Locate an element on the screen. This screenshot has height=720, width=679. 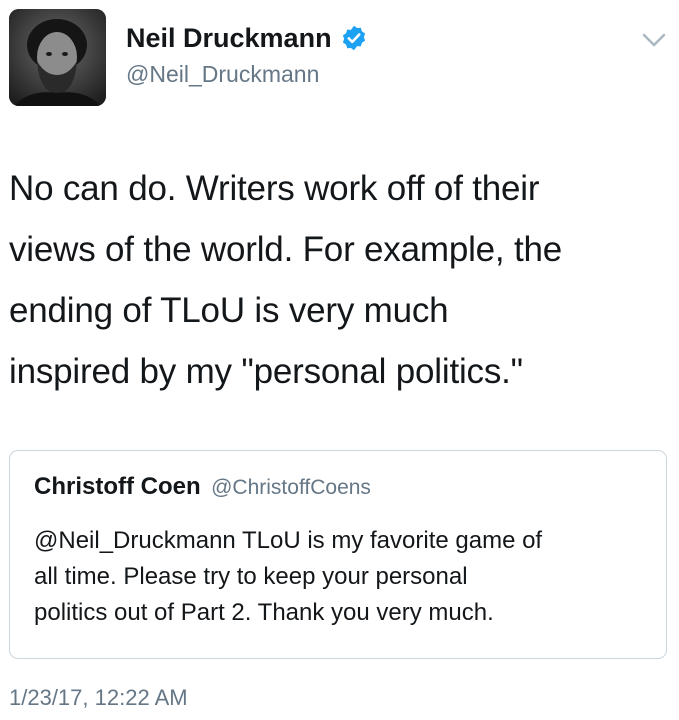
tweet-text-line: inspired by my "personal politics." is located at coordinates (266, 371).